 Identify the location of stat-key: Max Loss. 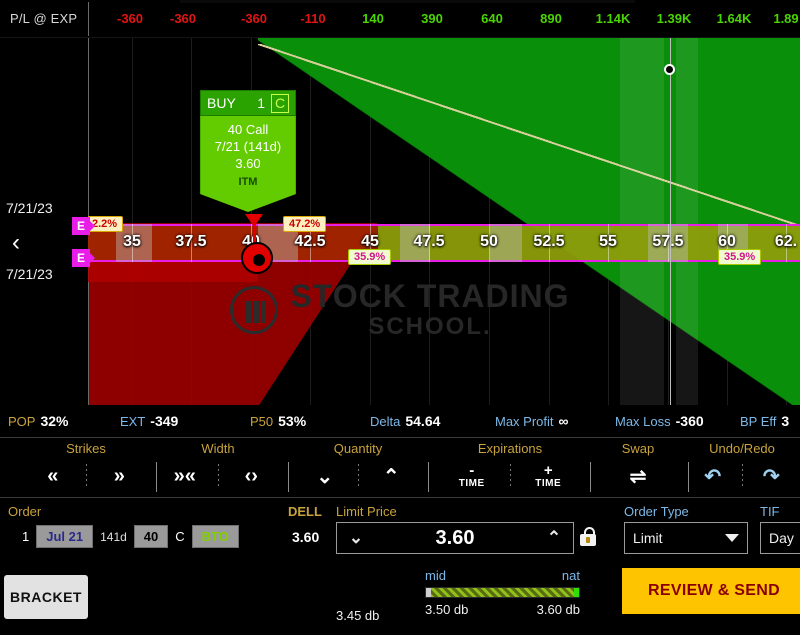
(643, 421).